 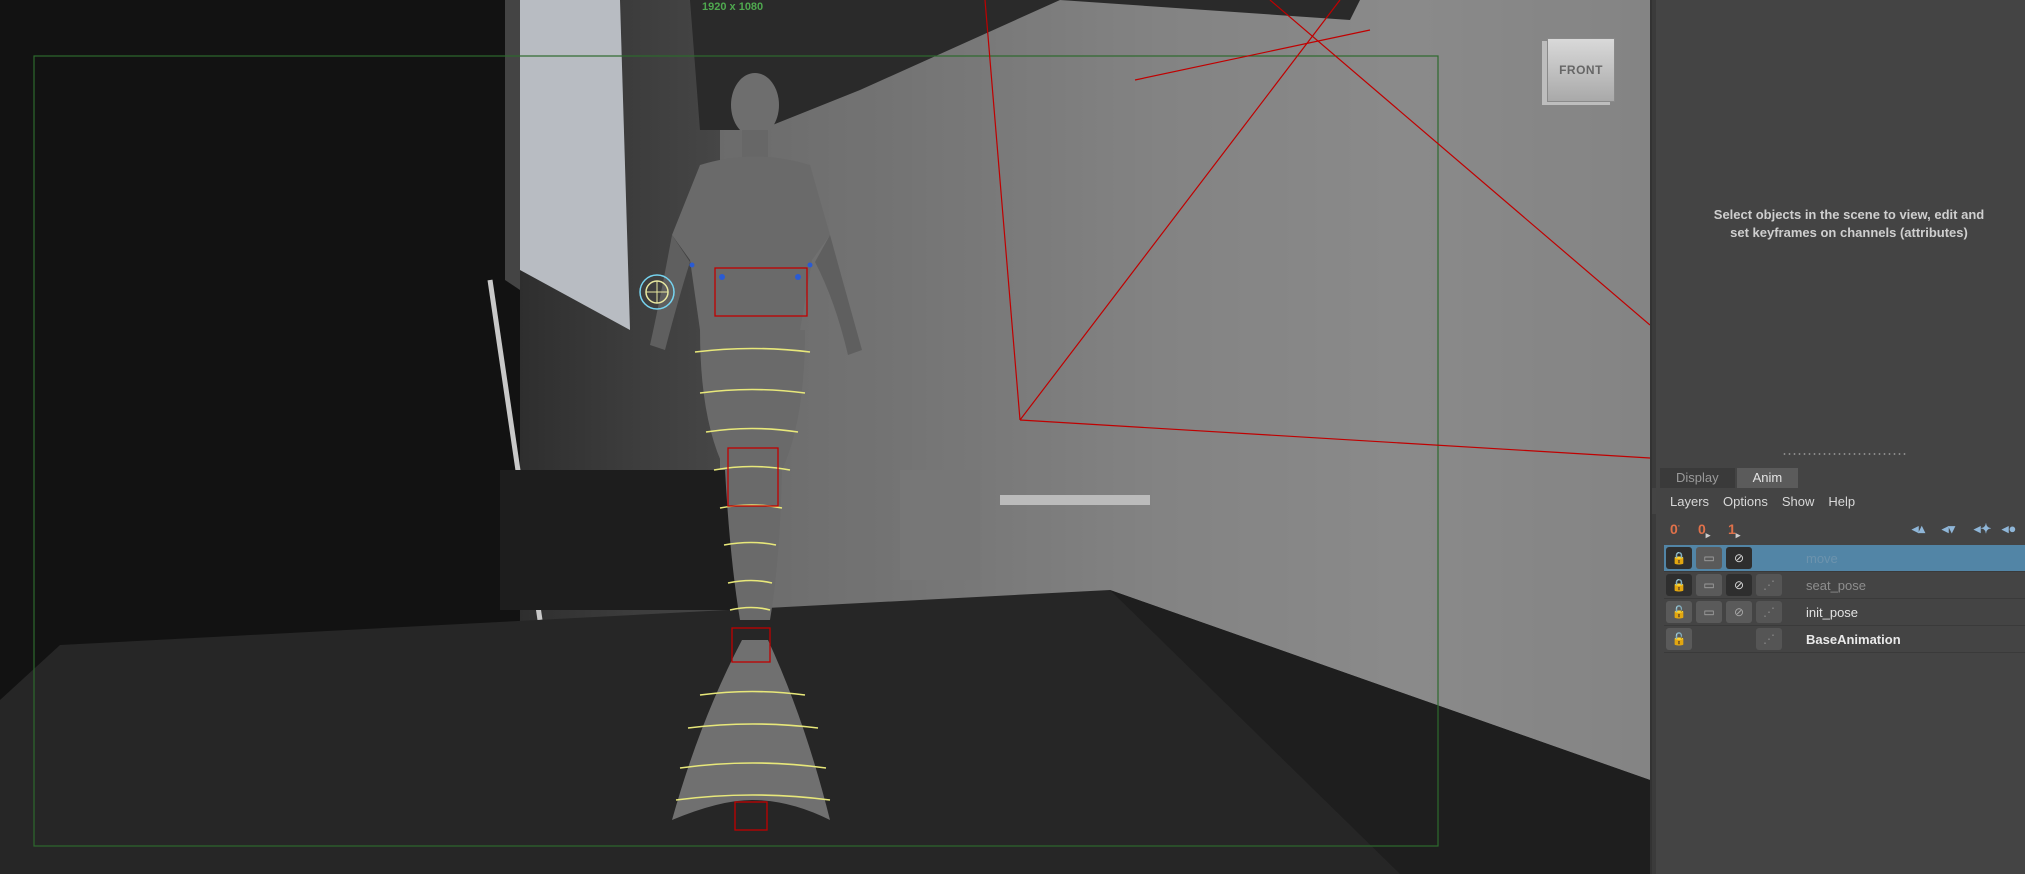 I want to click on layer-editor-toolbar: 0· 0▸ 1▸ ◂▴ ◂▾ ◂✦ ◂●, so click(x=1838, y=529).